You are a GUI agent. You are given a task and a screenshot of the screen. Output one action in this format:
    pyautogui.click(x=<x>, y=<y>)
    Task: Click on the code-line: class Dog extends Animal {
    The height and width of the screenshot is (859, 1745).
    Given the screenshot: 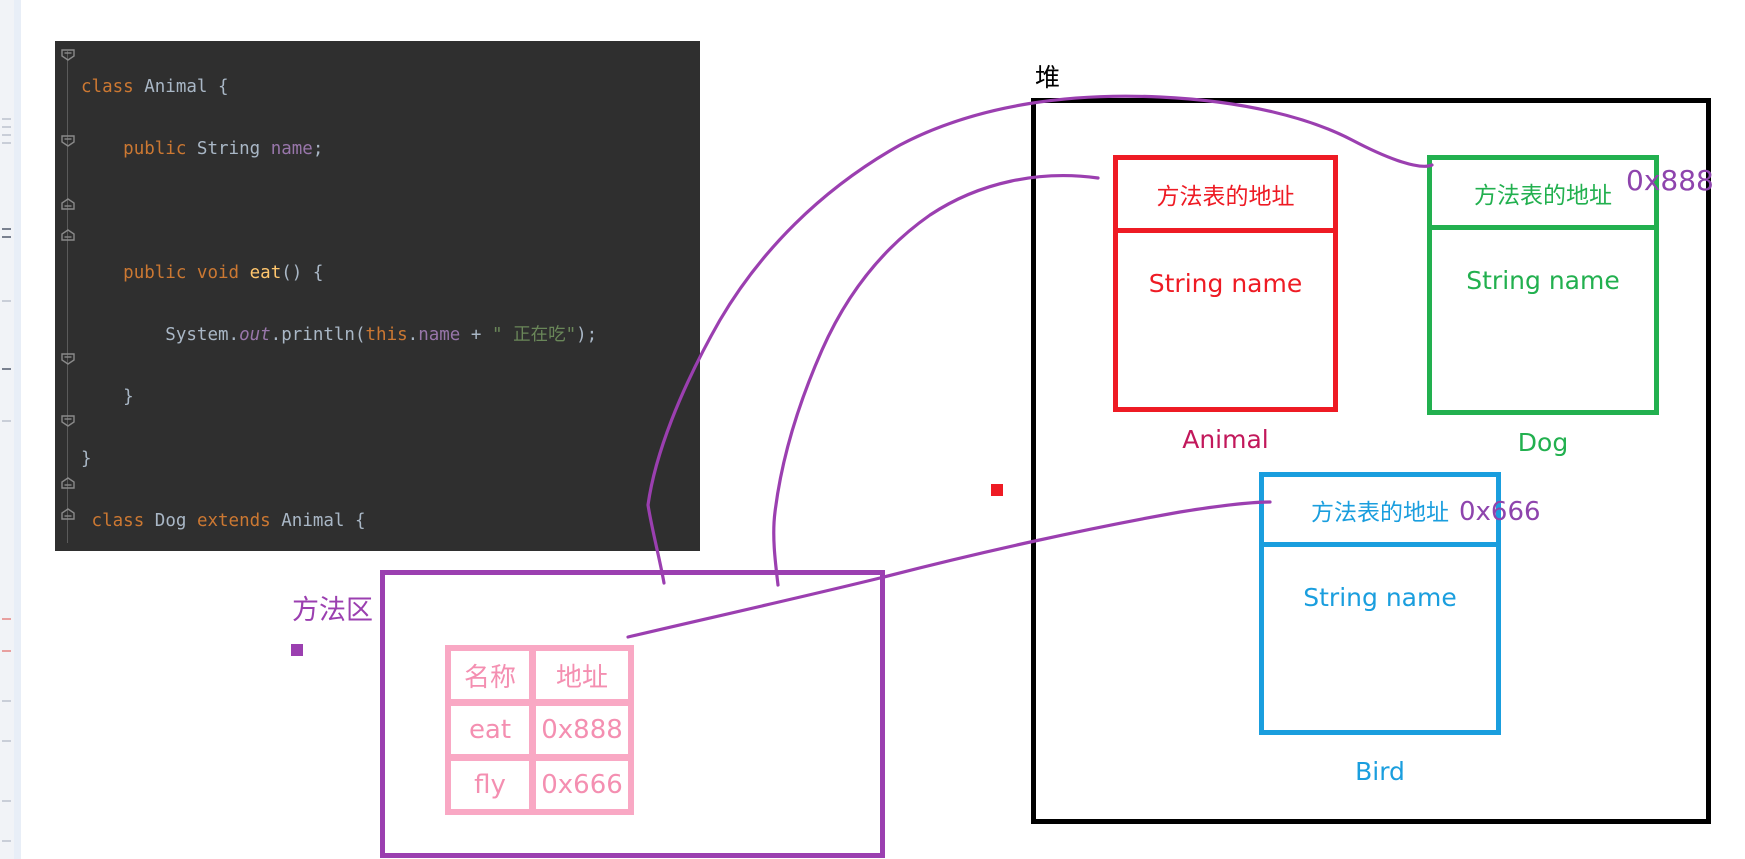 What is the action you would take?
    pyautogui.click(x=228, y=521)
    